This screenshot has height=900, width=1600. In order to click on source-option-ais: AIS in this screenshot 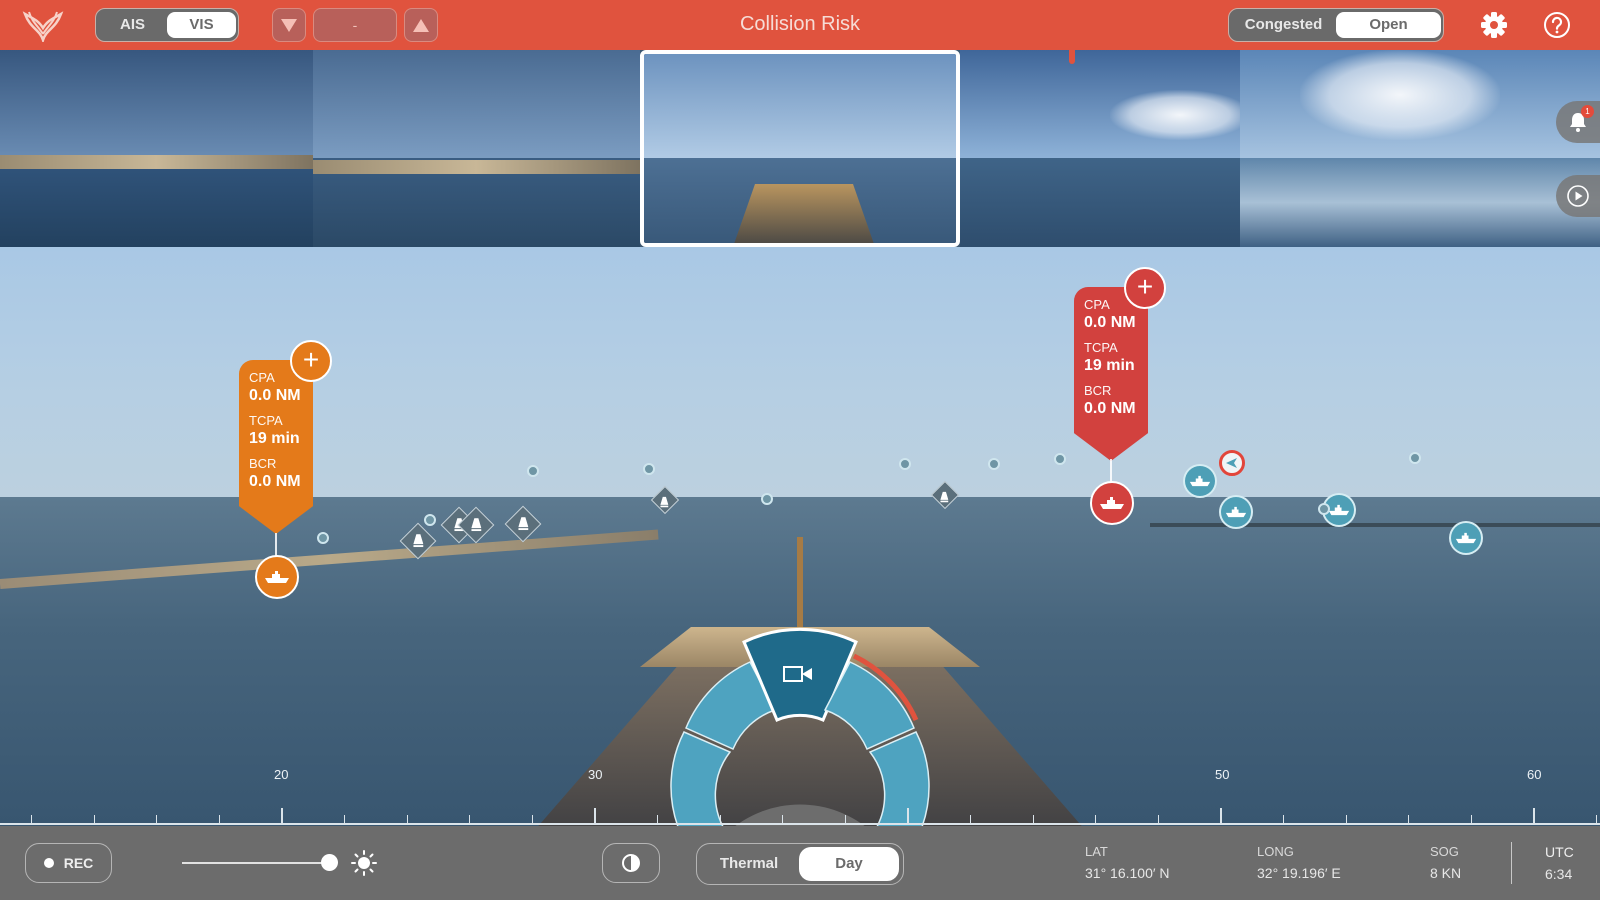, I will do `click(132, 25)`.